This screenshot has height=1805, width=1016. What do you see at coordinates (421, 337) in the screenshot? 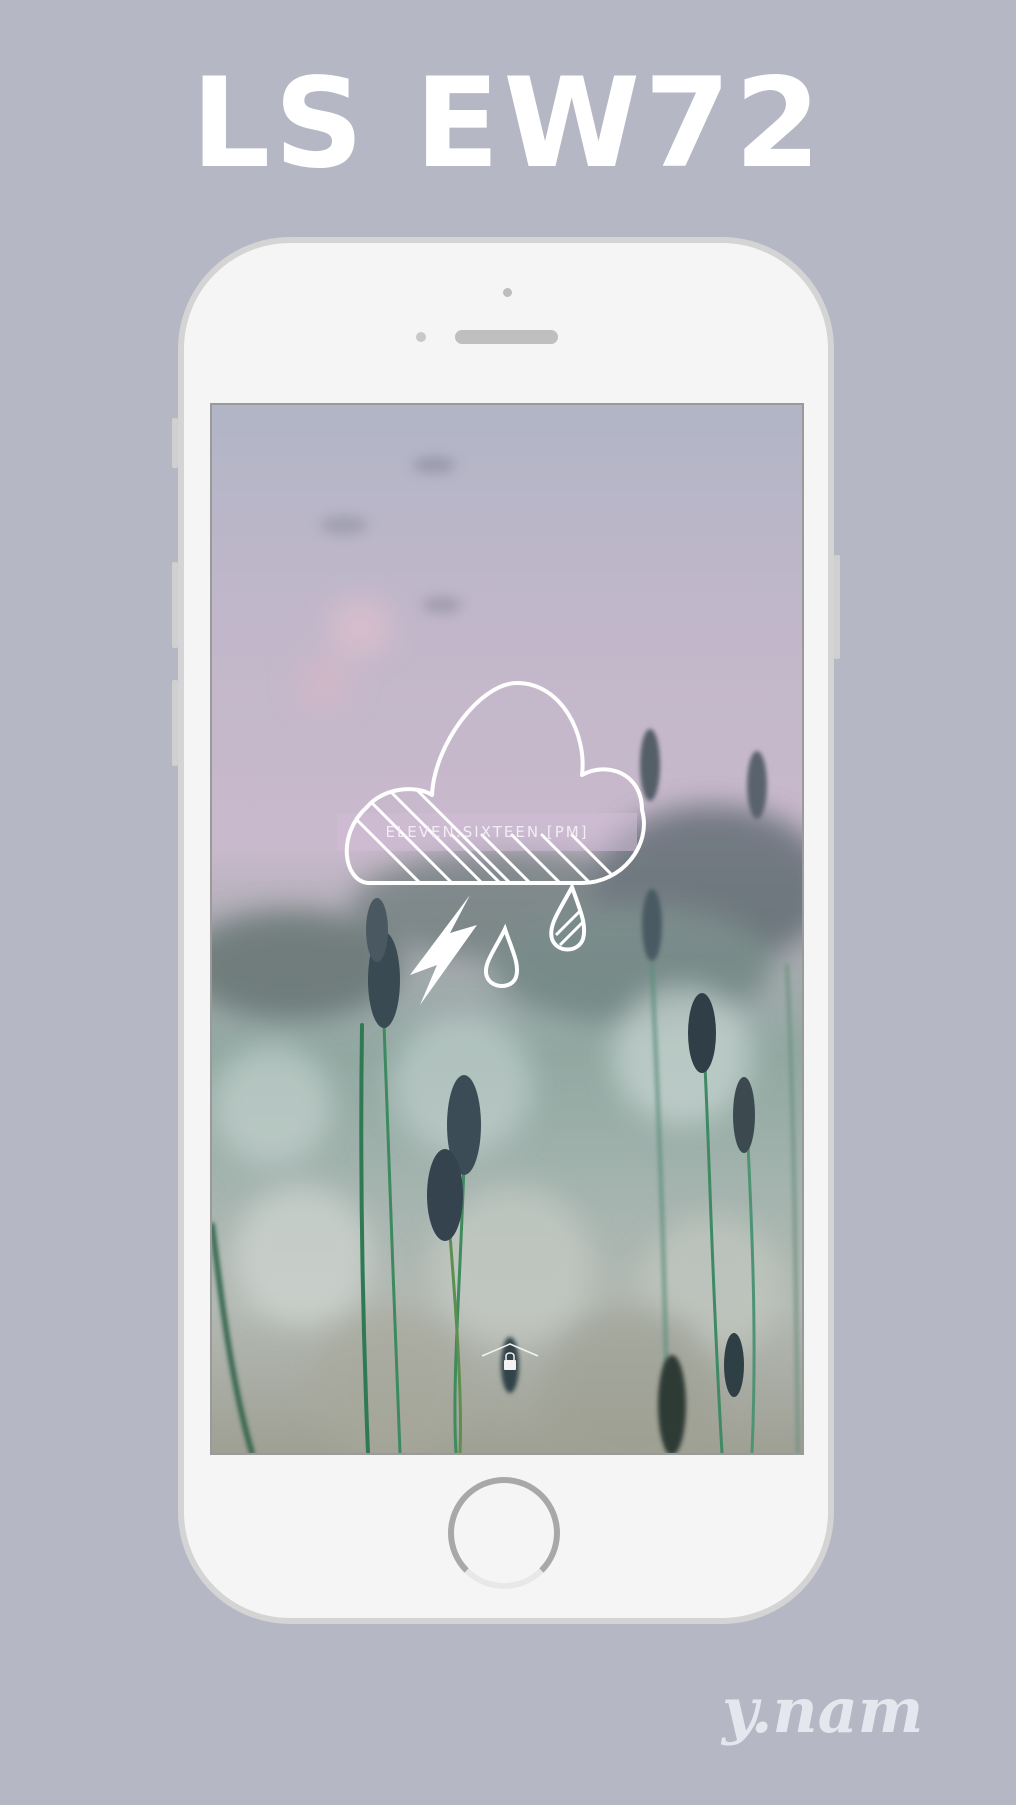
I see `proximity-sensor` at bounding box center [421, 337].